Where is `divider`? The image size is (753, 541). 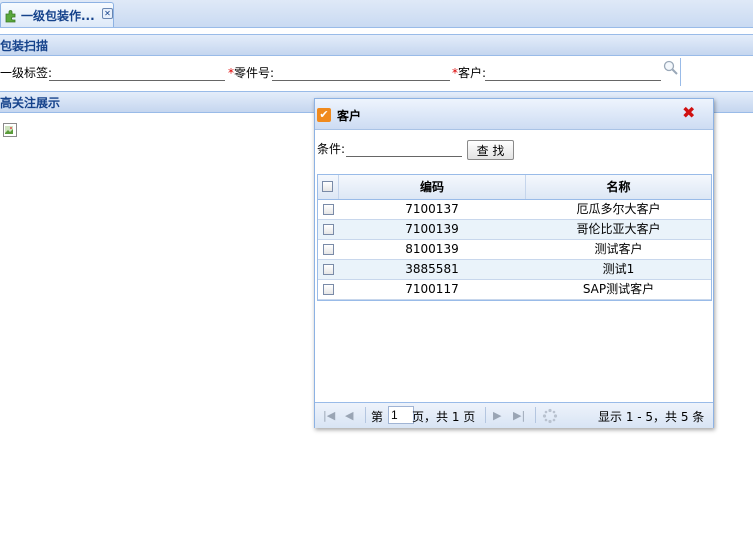
divider is located at coordinates (680, 72).